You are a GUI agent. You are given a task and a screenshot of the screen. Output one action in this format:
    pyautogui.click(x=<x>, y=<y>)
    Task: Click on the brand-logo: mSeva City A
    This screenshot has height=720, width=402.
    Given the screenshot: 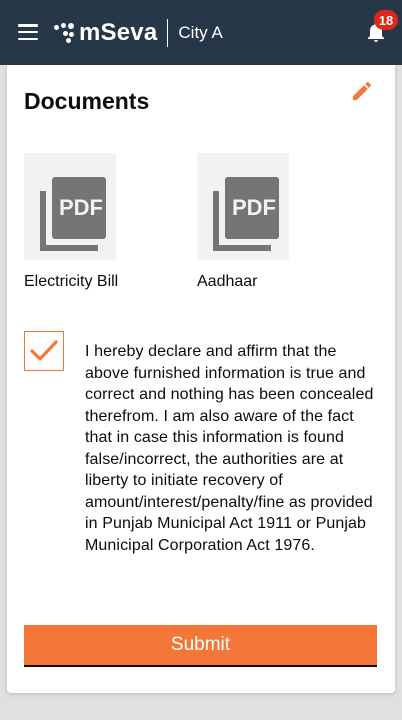 What is the action you would take?
    pyautogui.click(x=138, y=33)
    